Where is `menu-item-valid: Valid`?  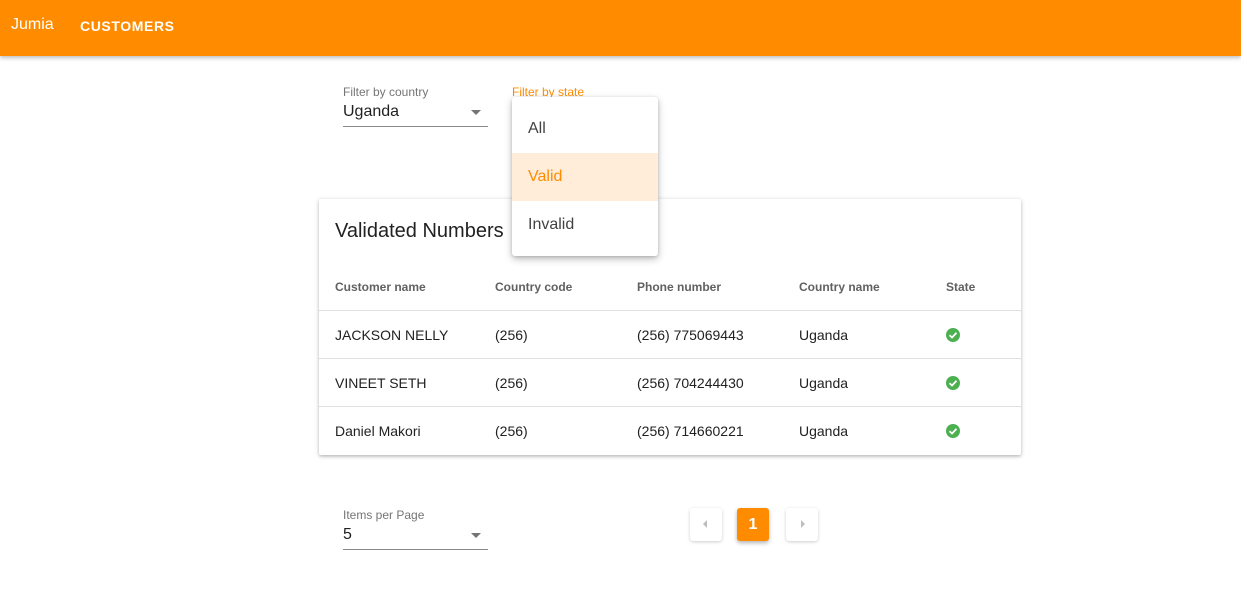
menu-item-valid: Valid is located at coordinates (585, 177).